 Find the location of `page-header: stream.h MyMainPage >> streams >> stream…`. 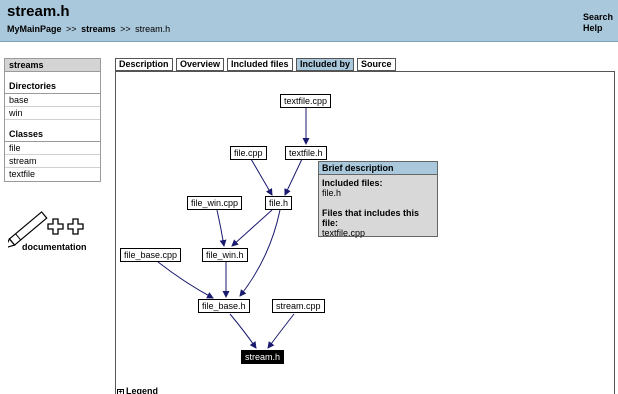

page-header: stream.h MyMainPage >> streams >> stream… is located at coordinates (309, 21).